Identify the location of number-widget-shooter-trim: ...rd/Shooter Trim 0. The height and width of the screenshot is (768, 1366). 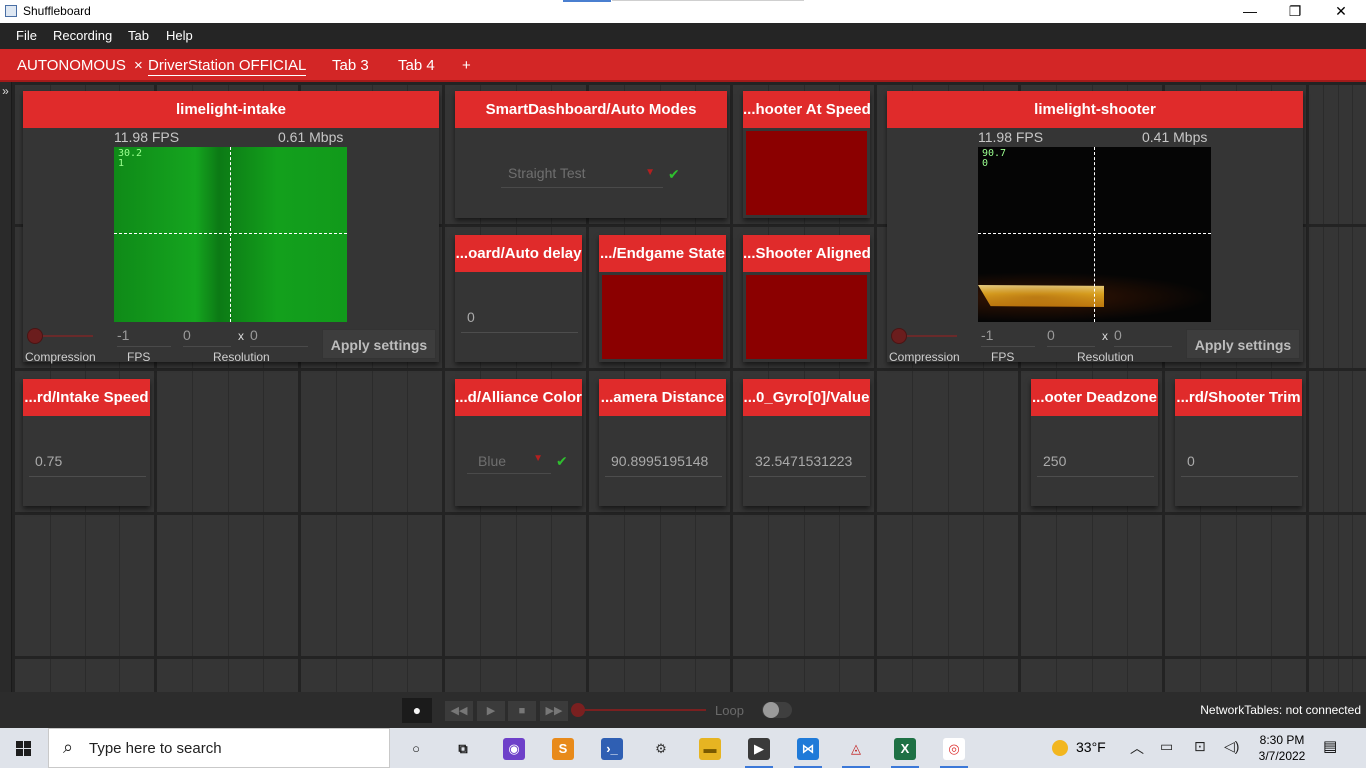
(1238, 442).